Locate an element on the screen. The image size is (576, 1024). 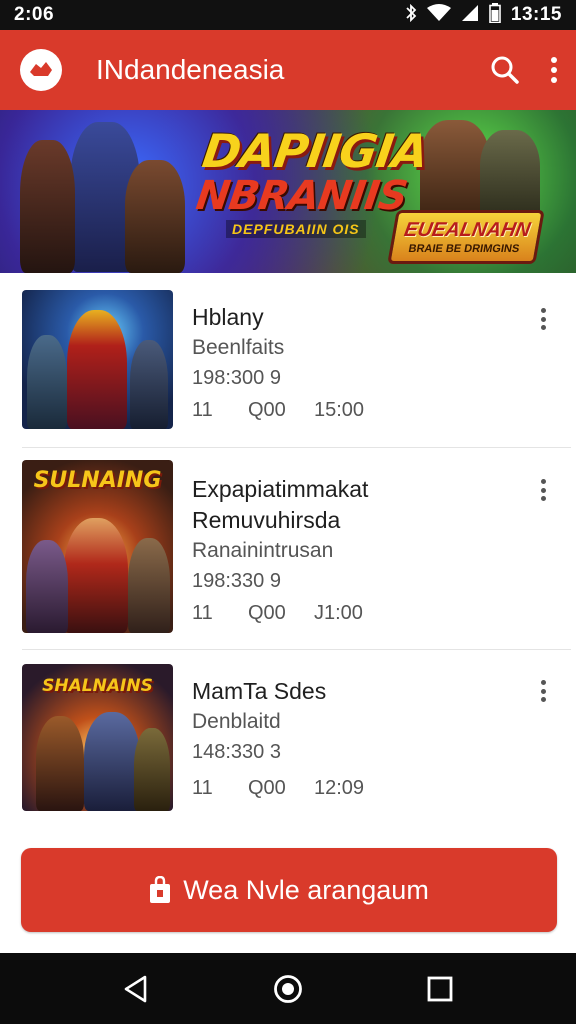
app-actions is located at coordinates (524, 70).